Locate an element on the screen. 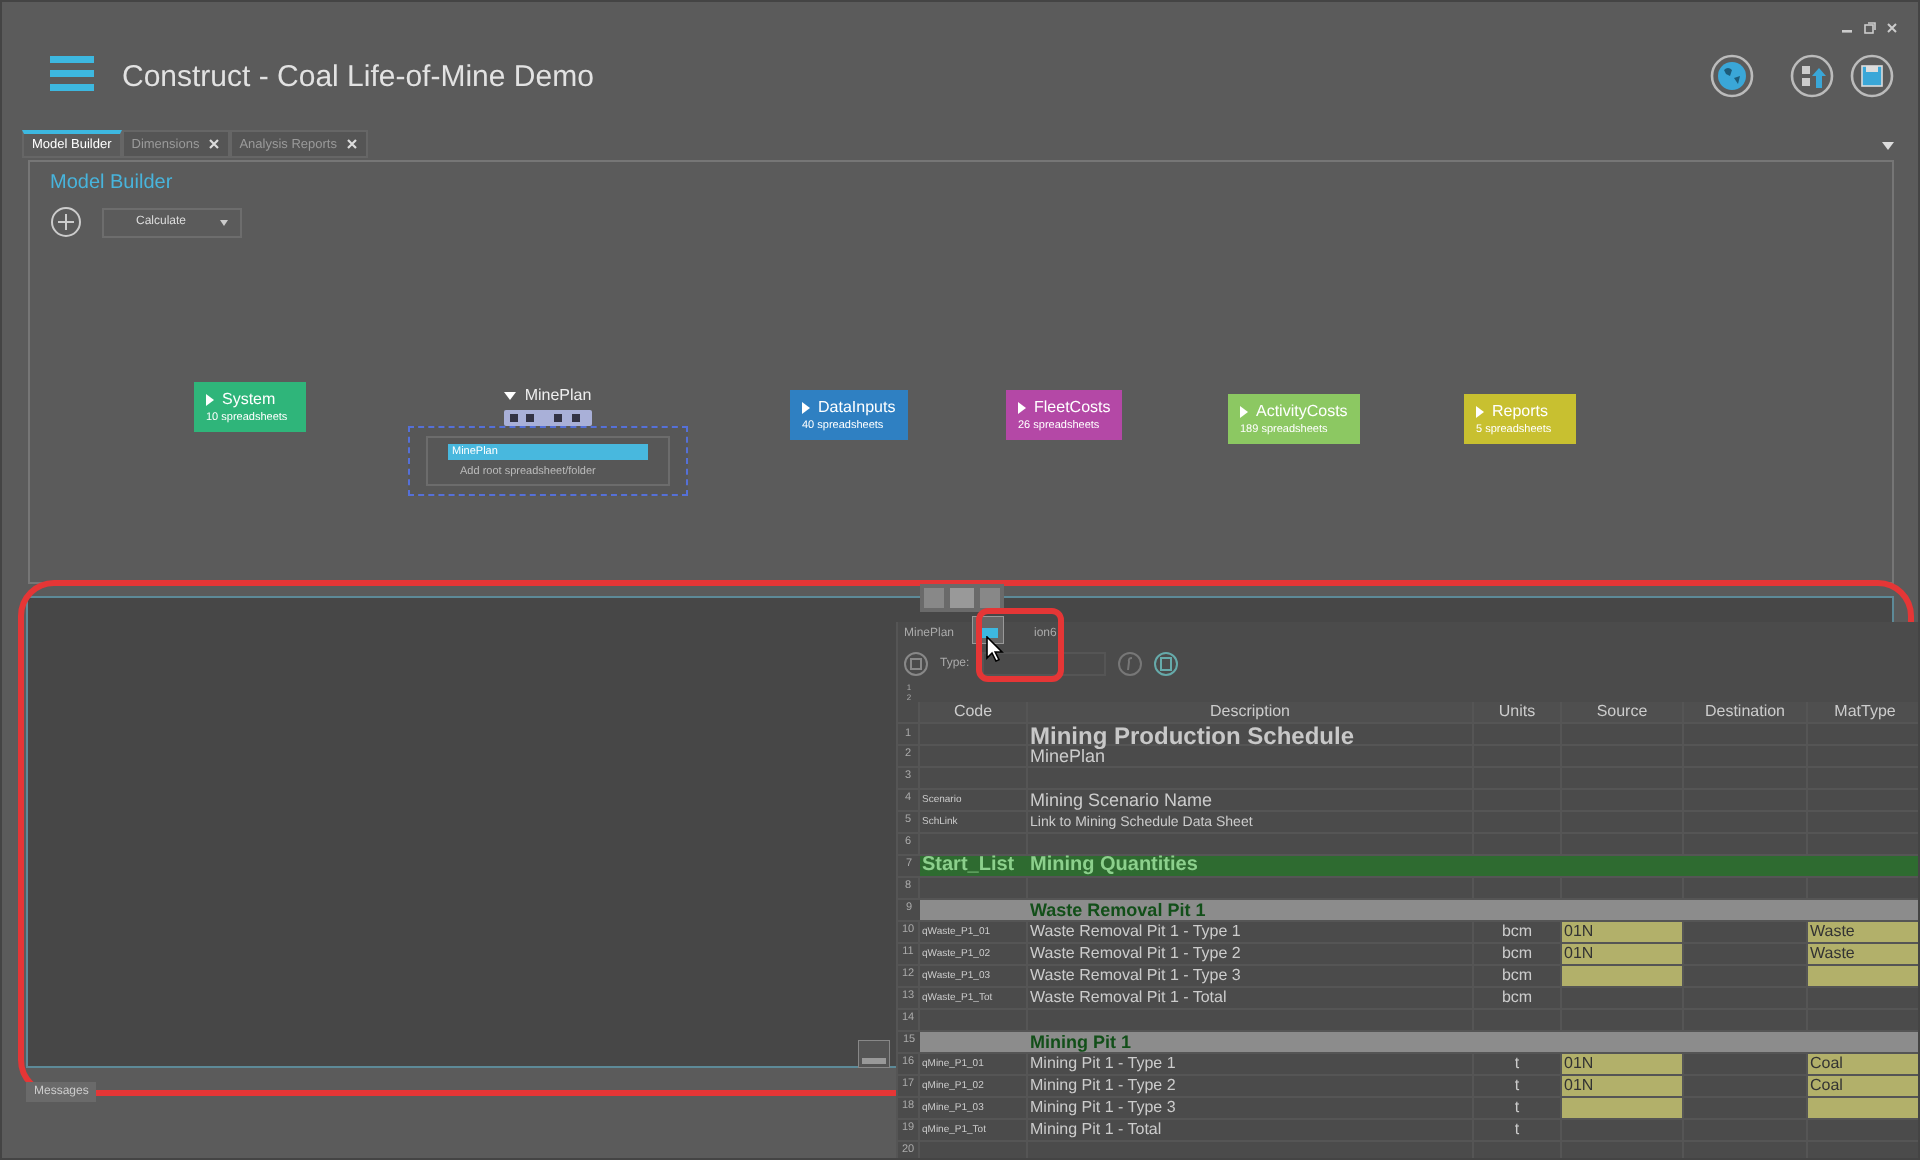 Image resolution: width=1920 pixels, height=1160 pixels. column-header: Code is located at coordinates (973, 712).